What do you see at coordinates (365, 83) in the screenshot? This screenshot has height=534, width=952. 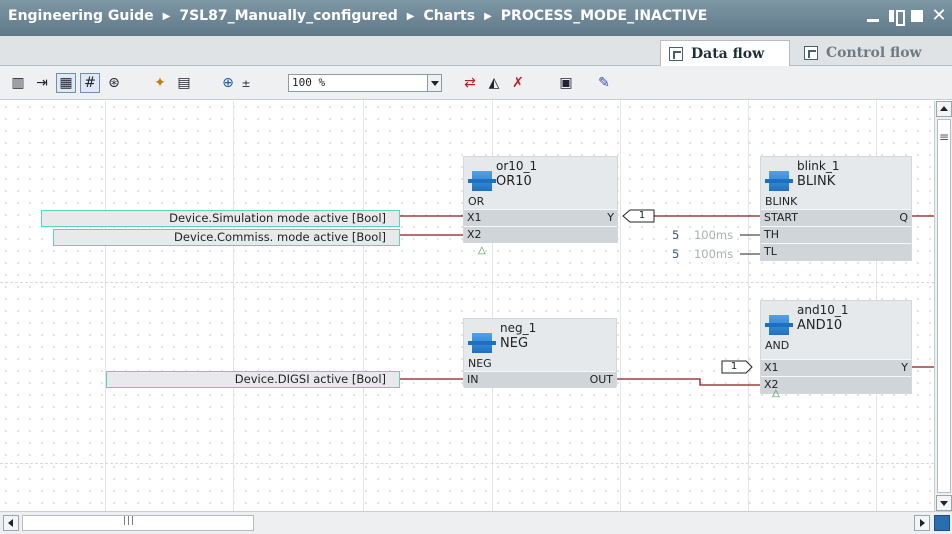 I see `zoom-select: 100 %` at bounding box center [365, 83].